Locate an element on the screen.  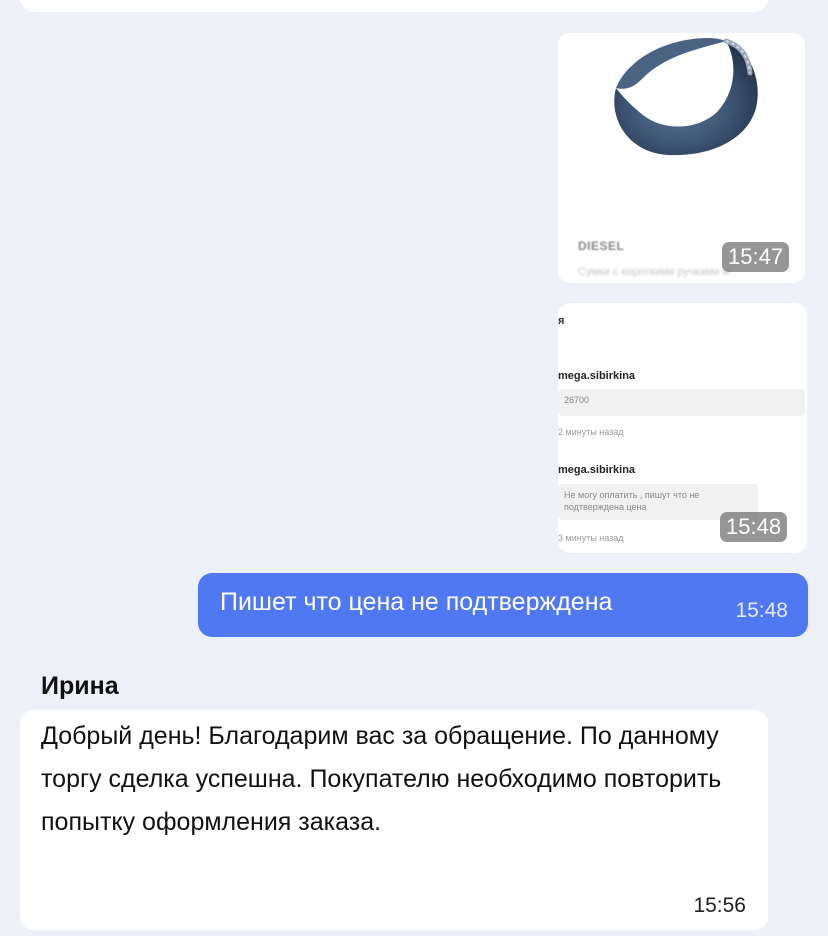
product-card-message: DIESEL Сумки с короткими ручками м 15:47 is located at coordinates (681, 158).